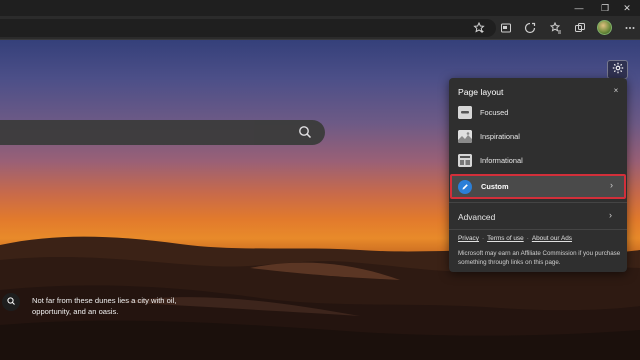 This screenshot has height=360, width=640. I want to click on pencil-icon, so click(465, 187).